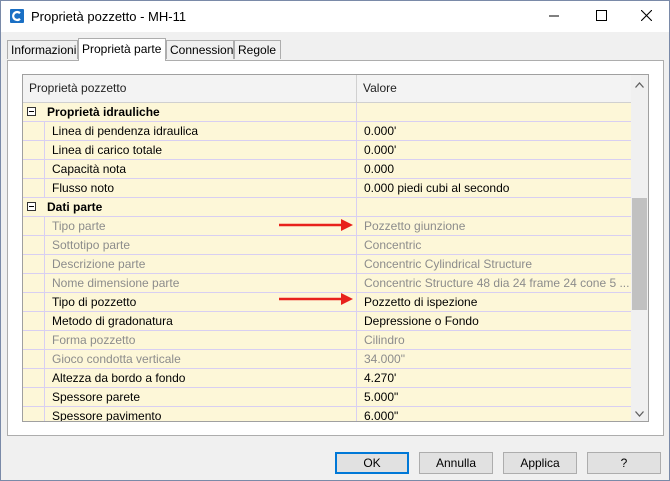  Describe the element at coordinates (494, 378) in the screenshot. I see `property-value: 4.270'` at that location.